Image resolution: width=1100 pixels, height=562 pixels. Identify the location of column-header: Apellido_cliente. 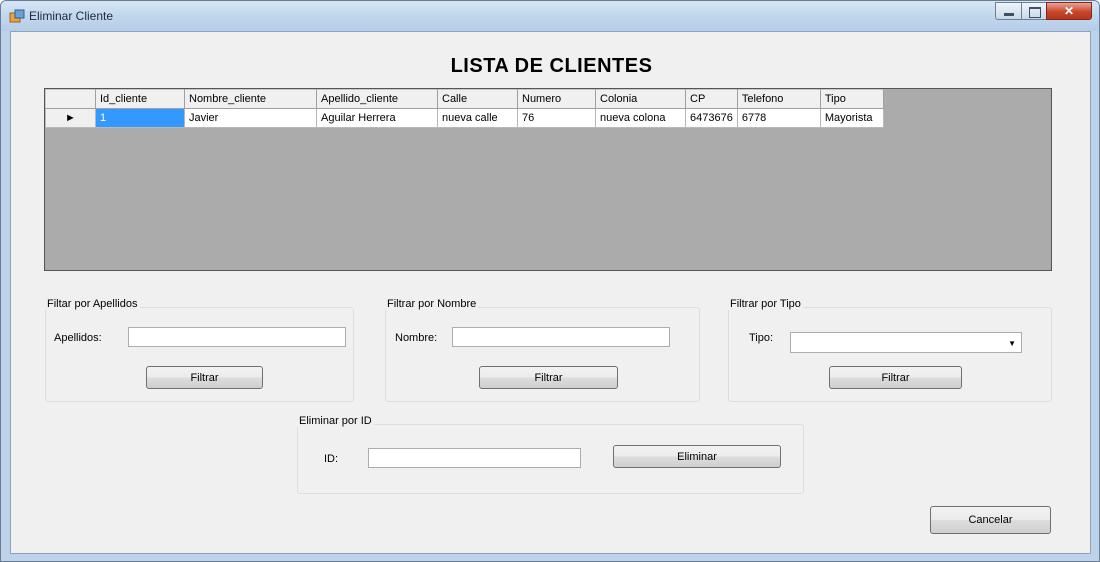
(377, 99).